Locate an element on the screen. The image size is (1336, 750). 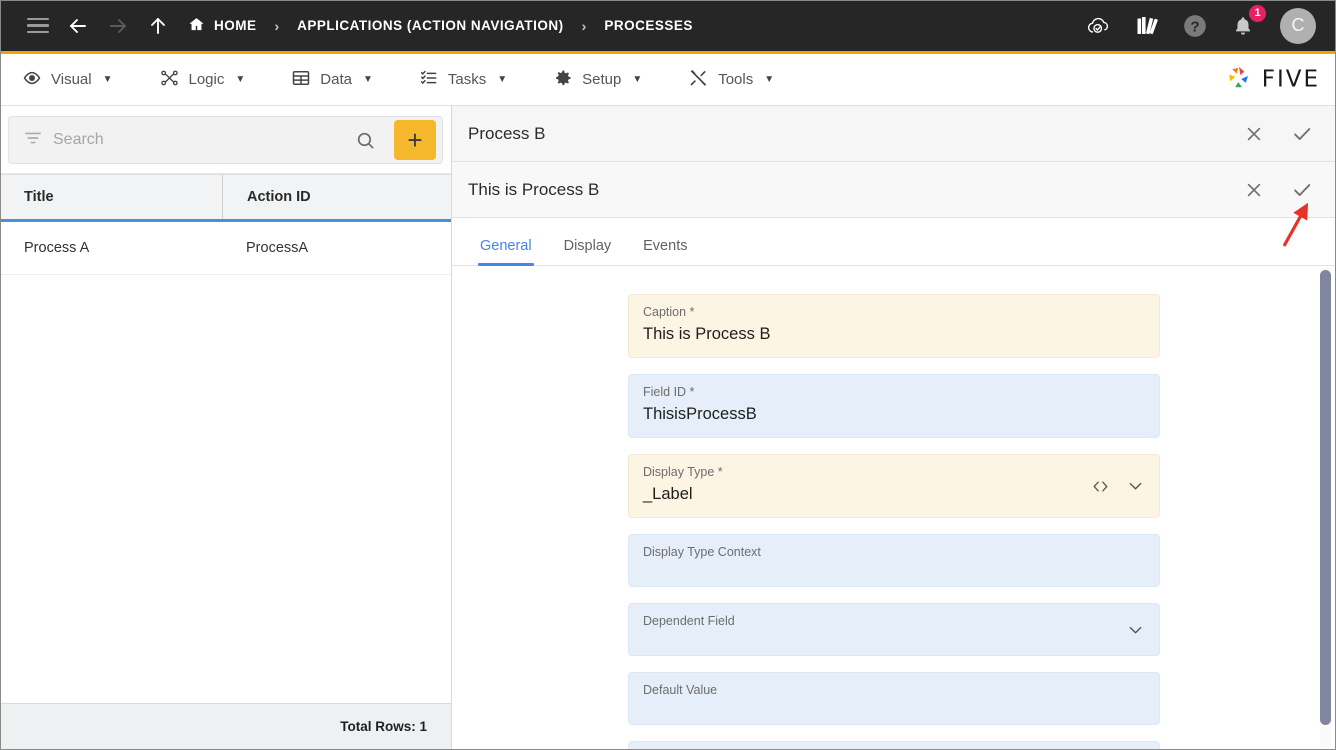
cloud-check-icon is located at coordinates (1099, 26).